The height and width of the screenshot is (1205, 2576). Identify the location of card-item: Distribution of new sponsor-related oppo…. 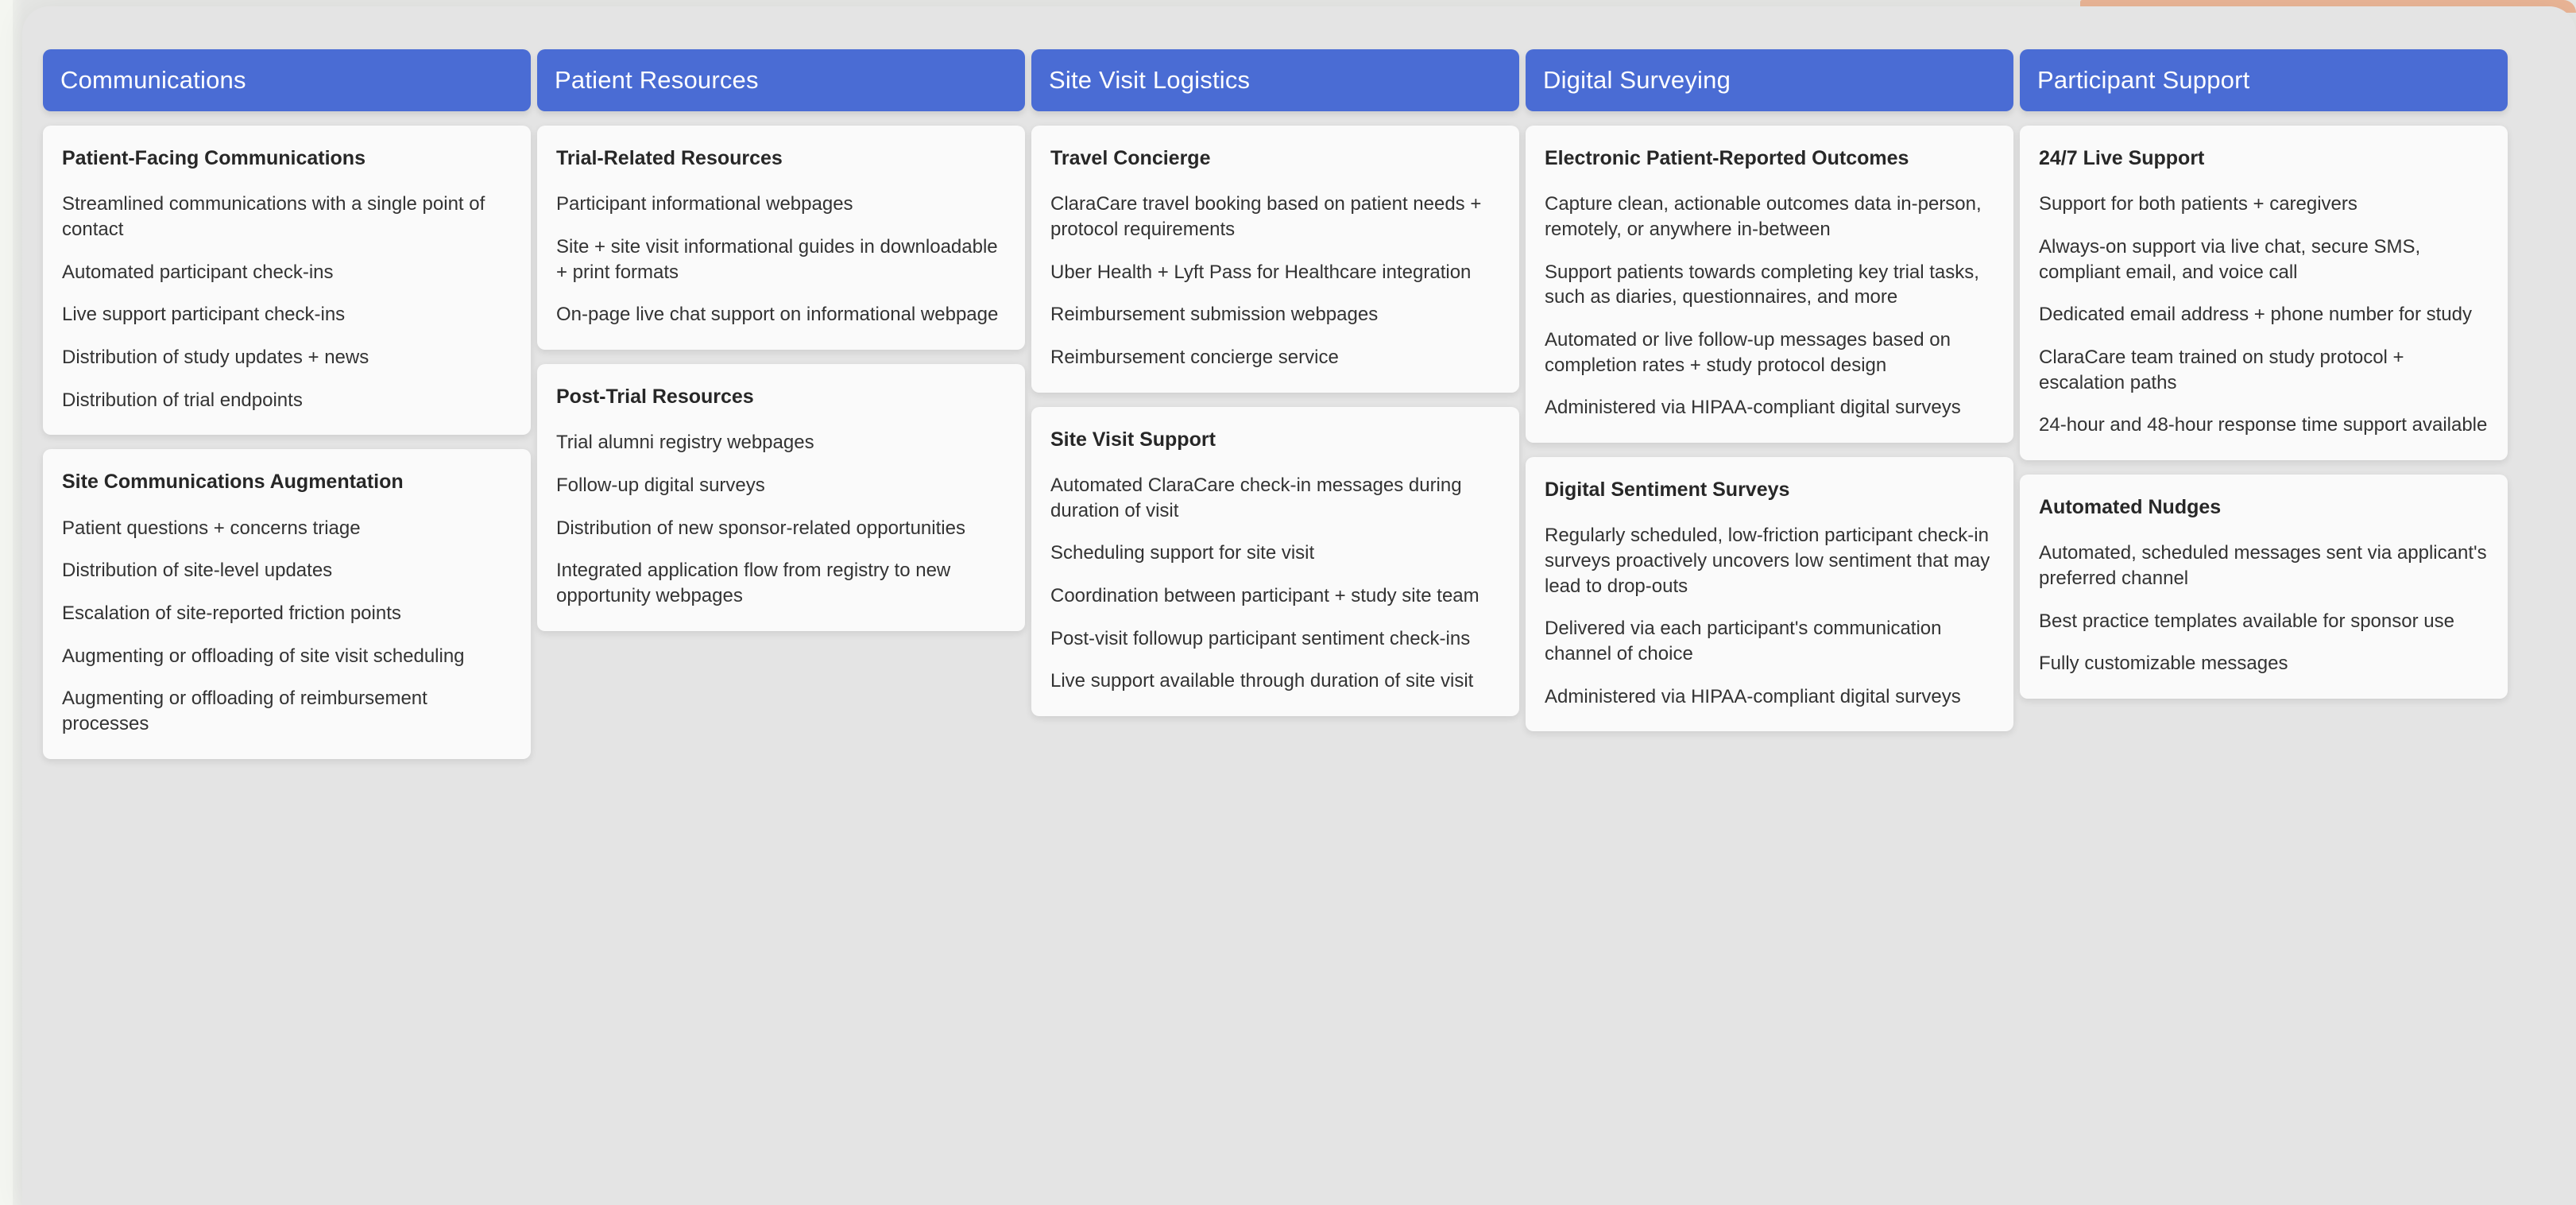
(760, 528).